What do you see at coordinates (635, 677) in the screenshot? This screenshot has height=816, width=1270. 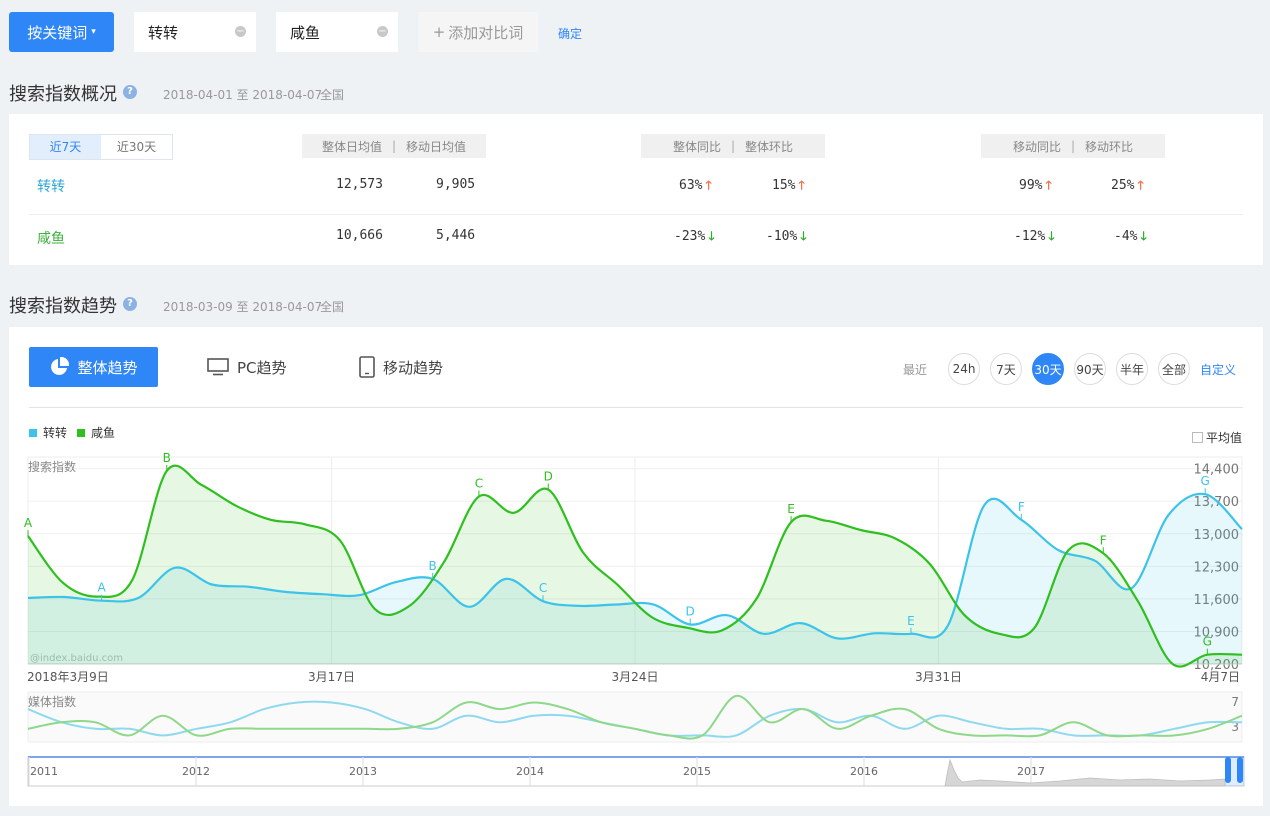 I see `x-tick-label: 3月24日` at bounding box center [635, 677].